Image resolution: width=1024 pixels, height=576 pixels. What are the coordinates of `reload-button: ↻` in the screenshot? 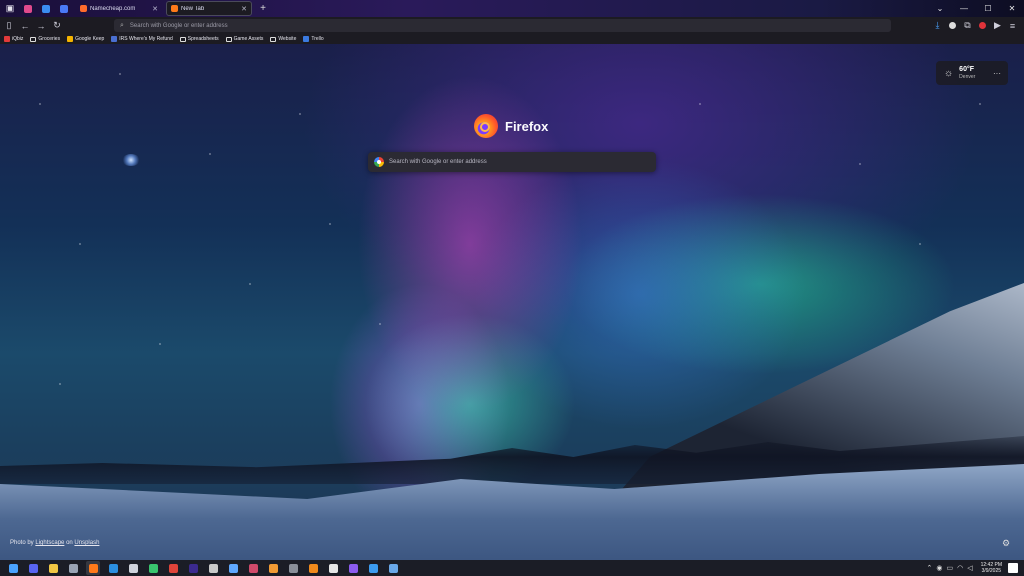 It's located at (57, 26).